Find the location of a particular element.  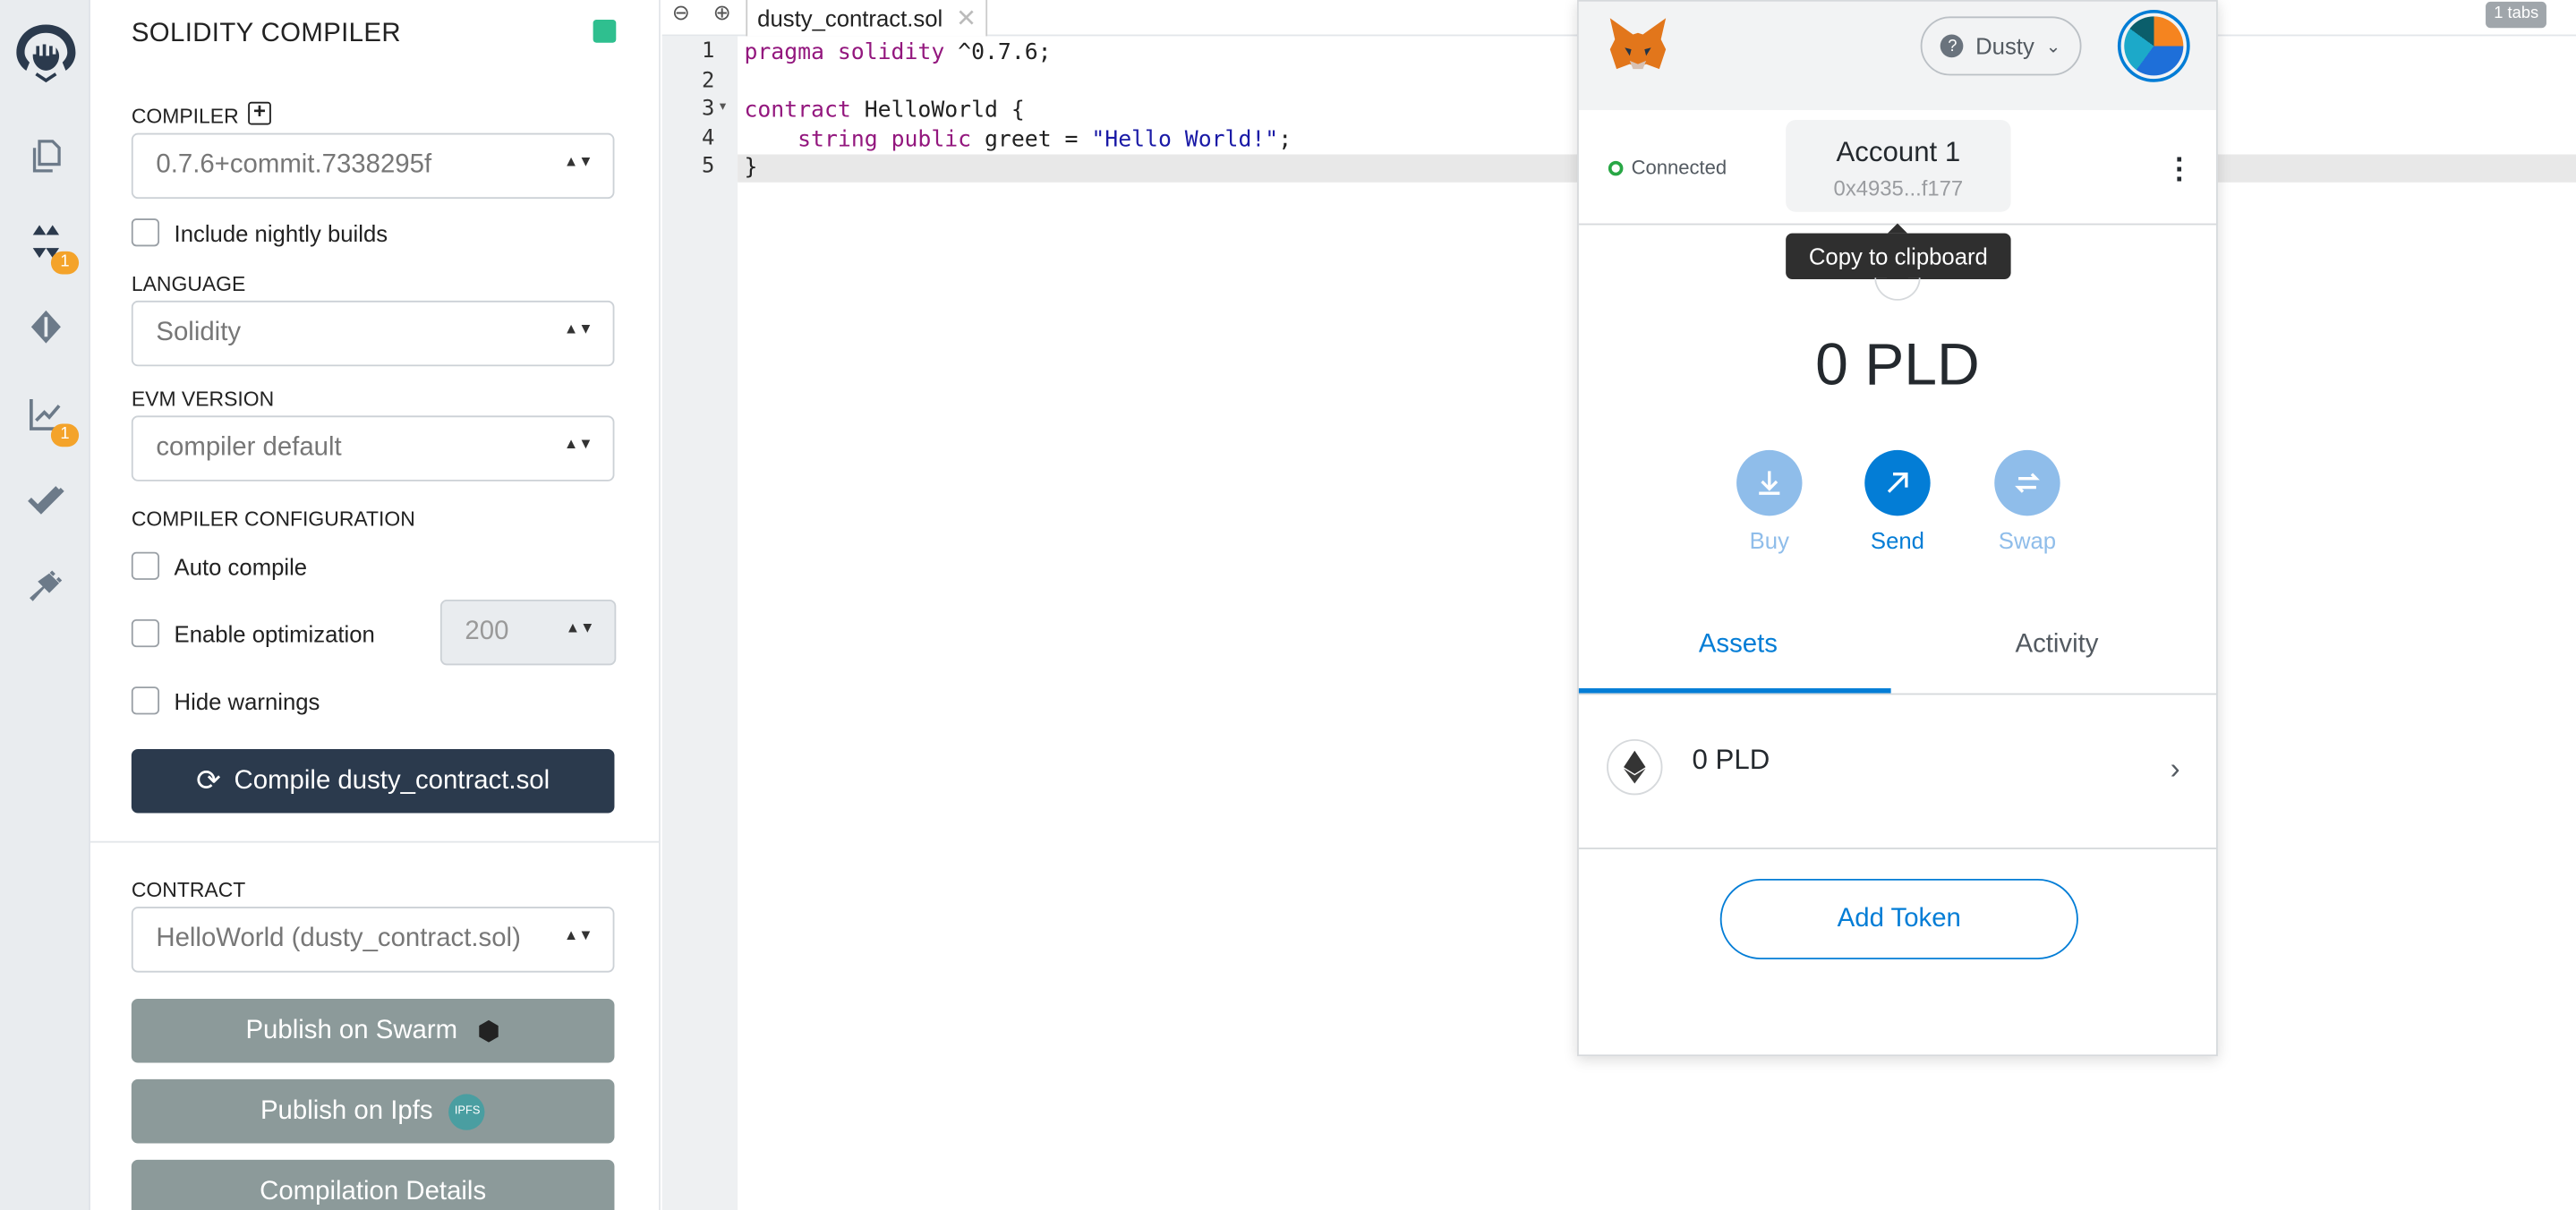

compile-button: ⟳ Compile dusty_contract.sol is located at coordinates (373, 781).